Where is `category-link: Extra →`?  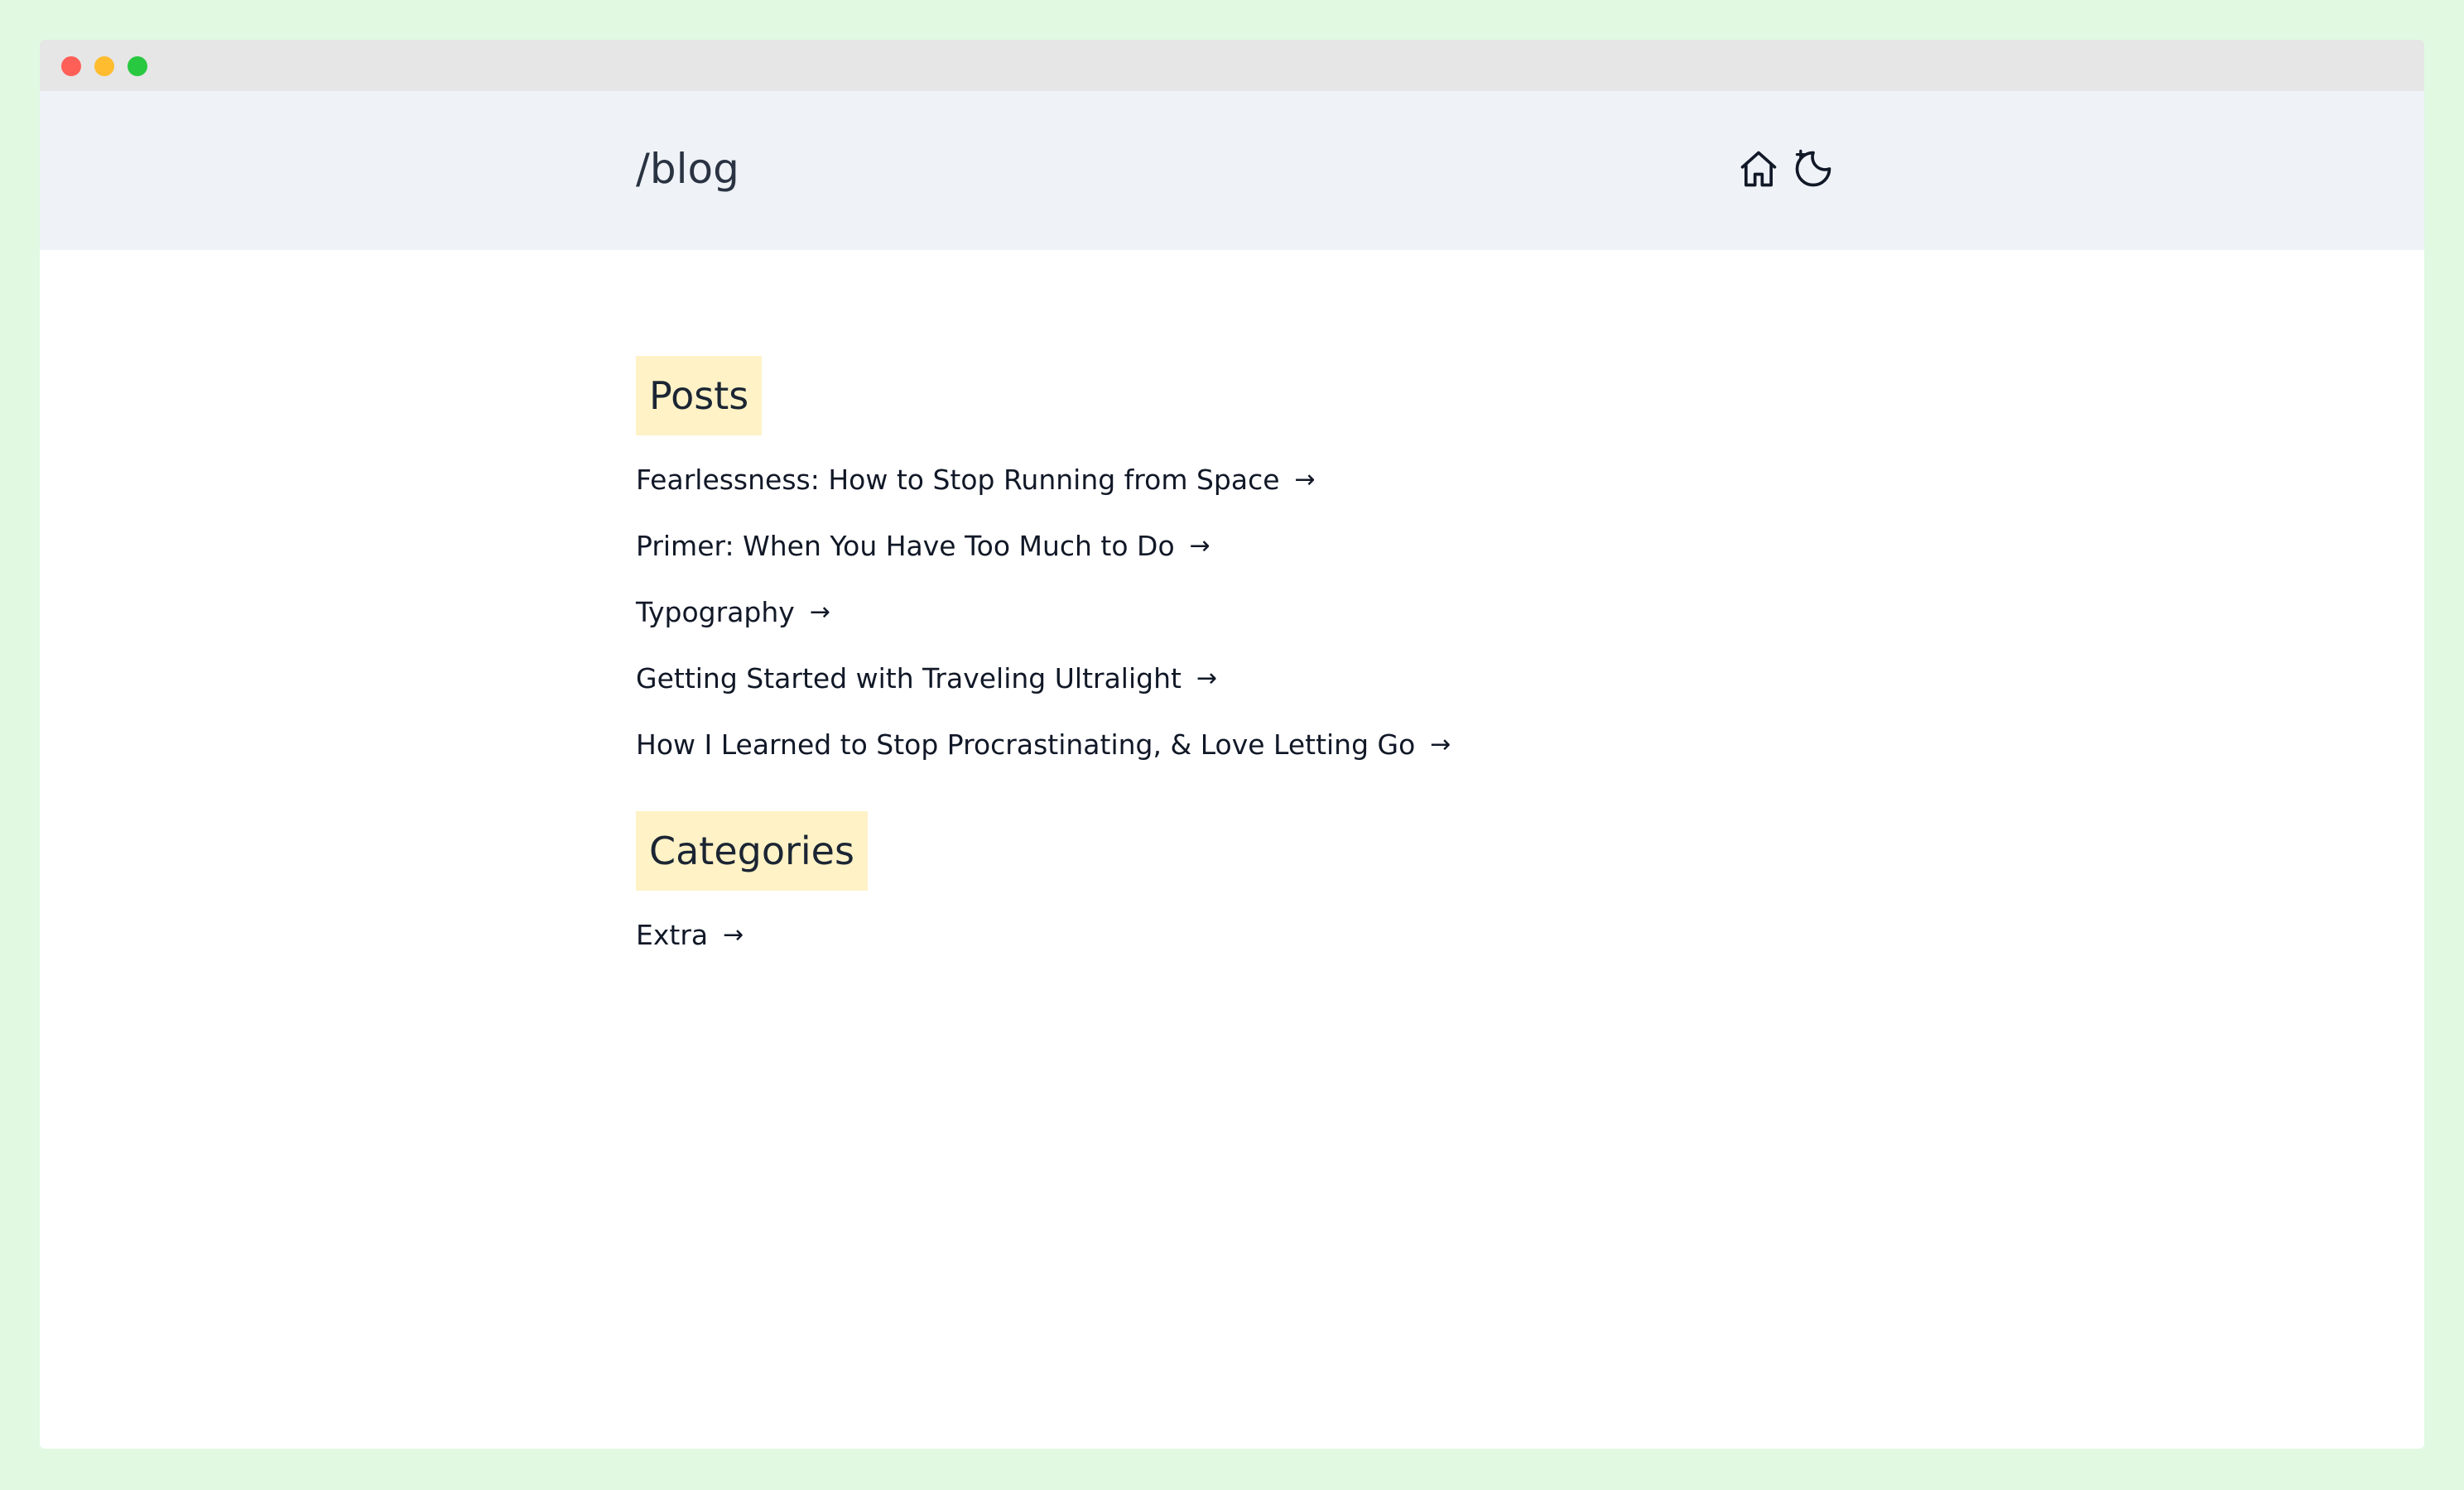
category-link: Extra → is located at coordinates (690, 935).